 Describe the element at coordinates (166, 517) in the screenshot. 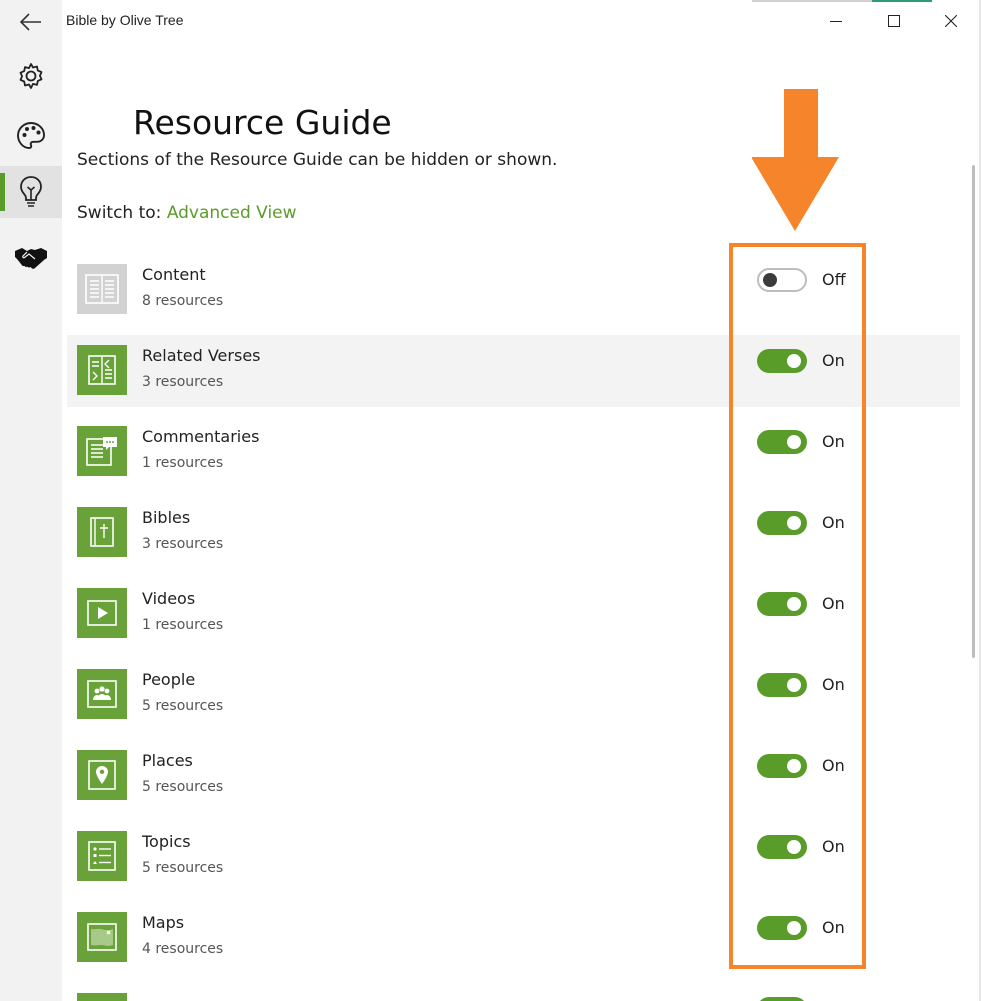

I see `section-name: Bibles` at that location.